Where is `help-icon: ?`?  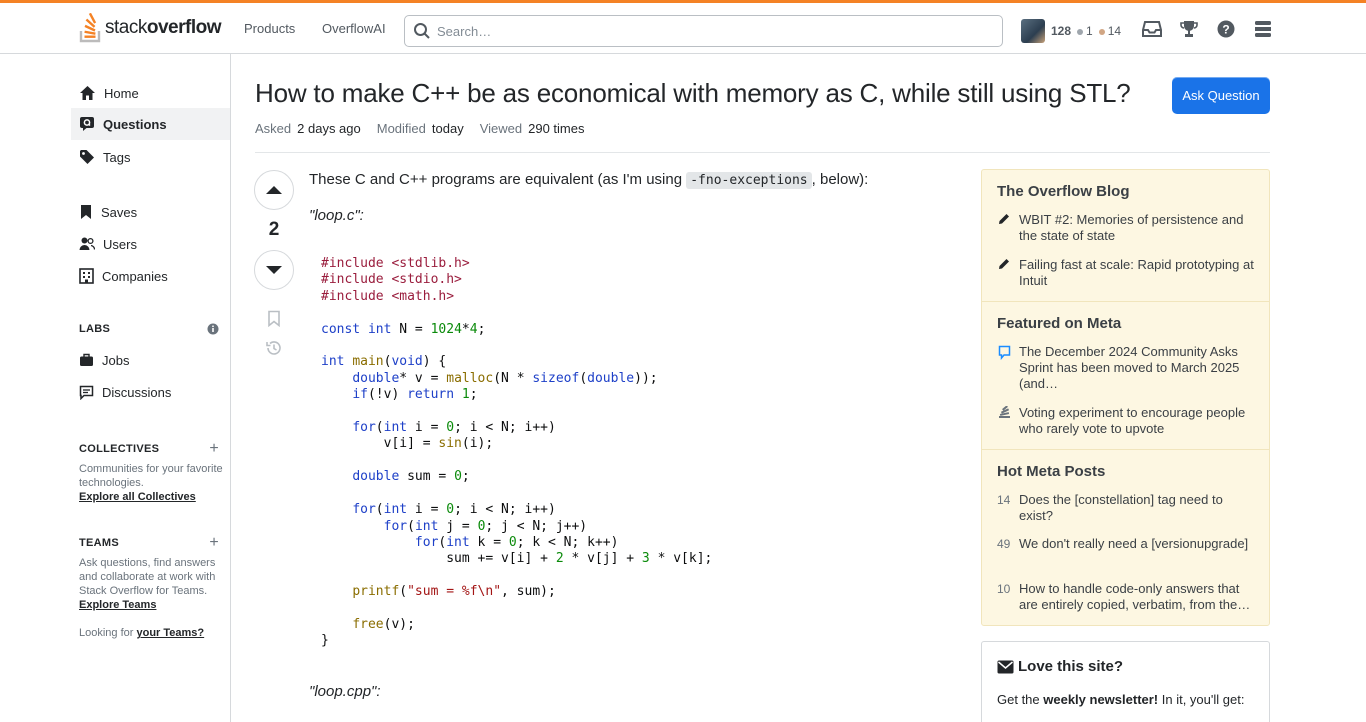 help-icon: ? is located at coordinates (1226, 29).